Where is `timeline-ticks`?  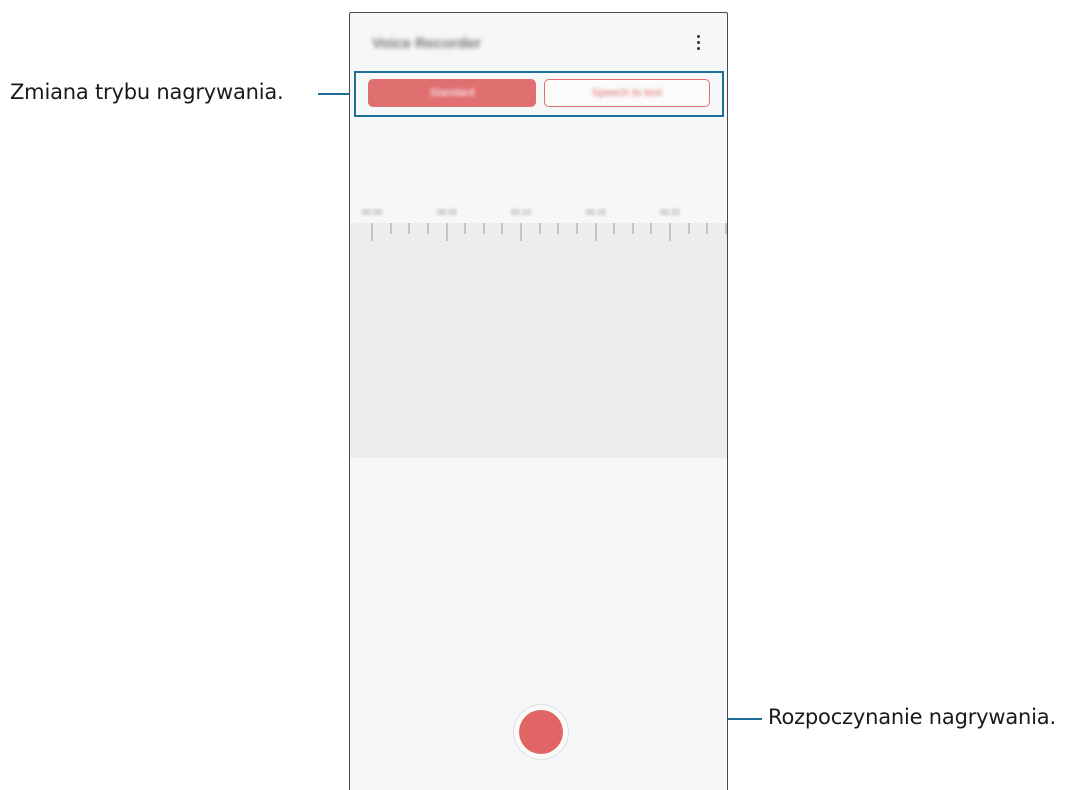 timeline-ticks is located at coordinates (549, 232).